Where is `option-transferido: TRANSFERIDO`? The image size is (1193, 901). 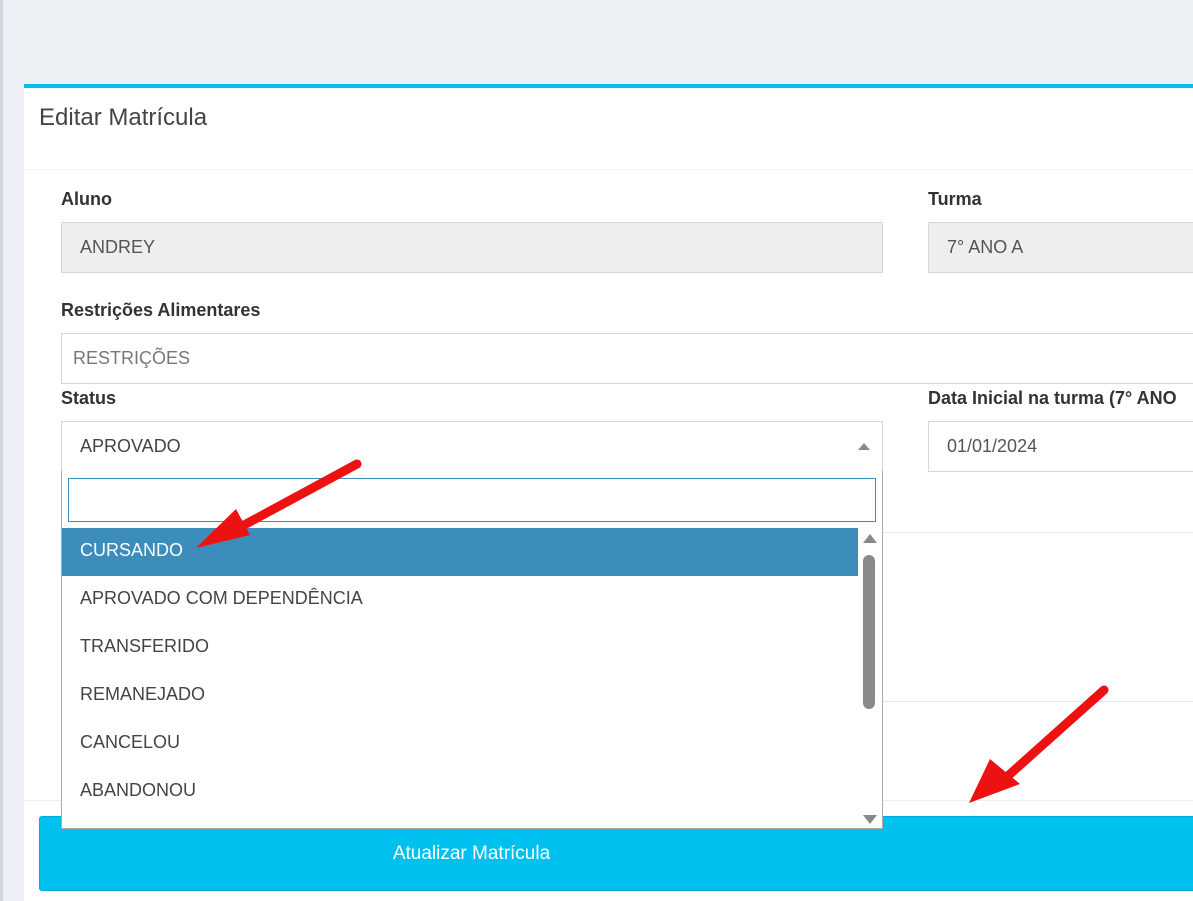 option-transferido: TRANSFERIDO is located at coordinates (460, 648).